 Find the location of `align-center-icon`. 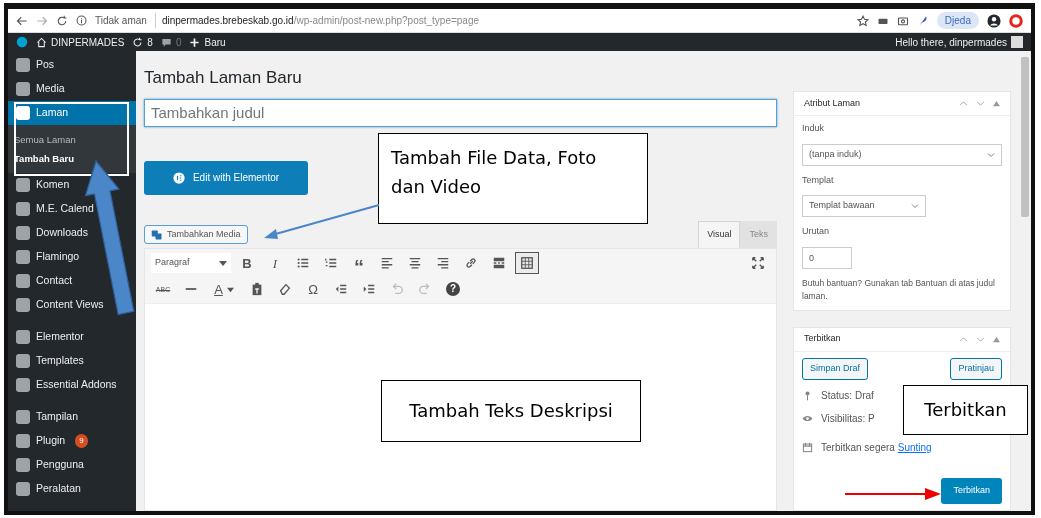

align-center-icon is located at coordinates (415, 263).